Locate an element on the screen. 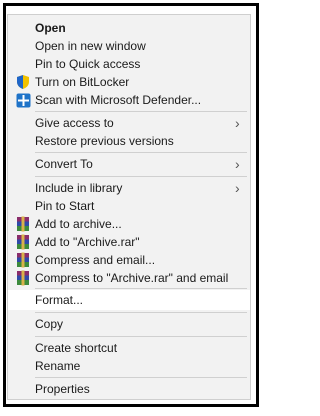 Image resolution: width=320 pixels, height=416 pixels. menu-item-open-new-window: Open in new window is located at coordinates (129, 46).